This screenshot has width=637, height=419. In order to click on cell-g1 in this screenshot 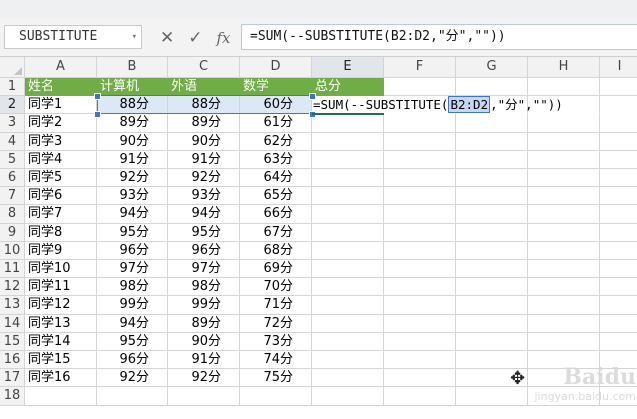, I will do `click(492, 87)`.